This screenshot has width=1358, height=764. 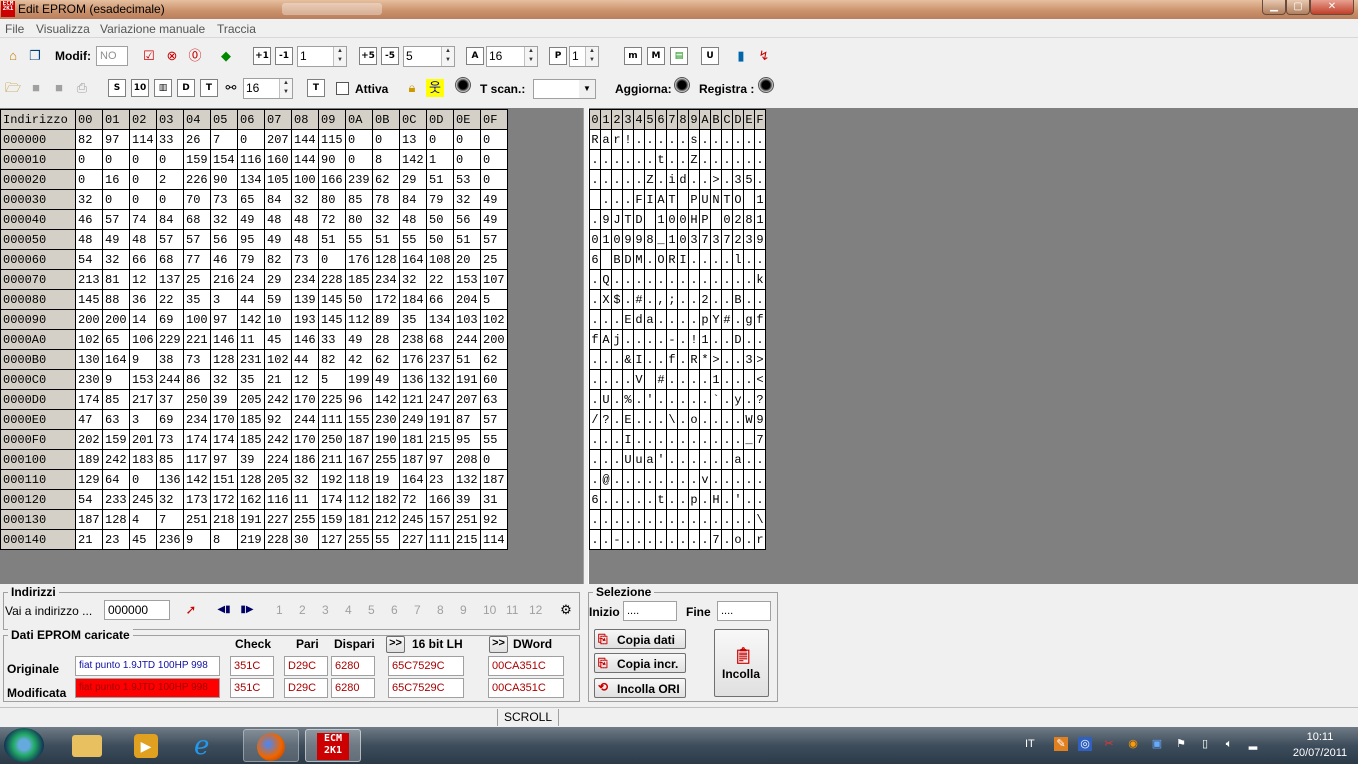 What do you see at coordinates (413, 199) in the screenshot?
I see `hex-cell: 84` at bounding box center [413, 199].